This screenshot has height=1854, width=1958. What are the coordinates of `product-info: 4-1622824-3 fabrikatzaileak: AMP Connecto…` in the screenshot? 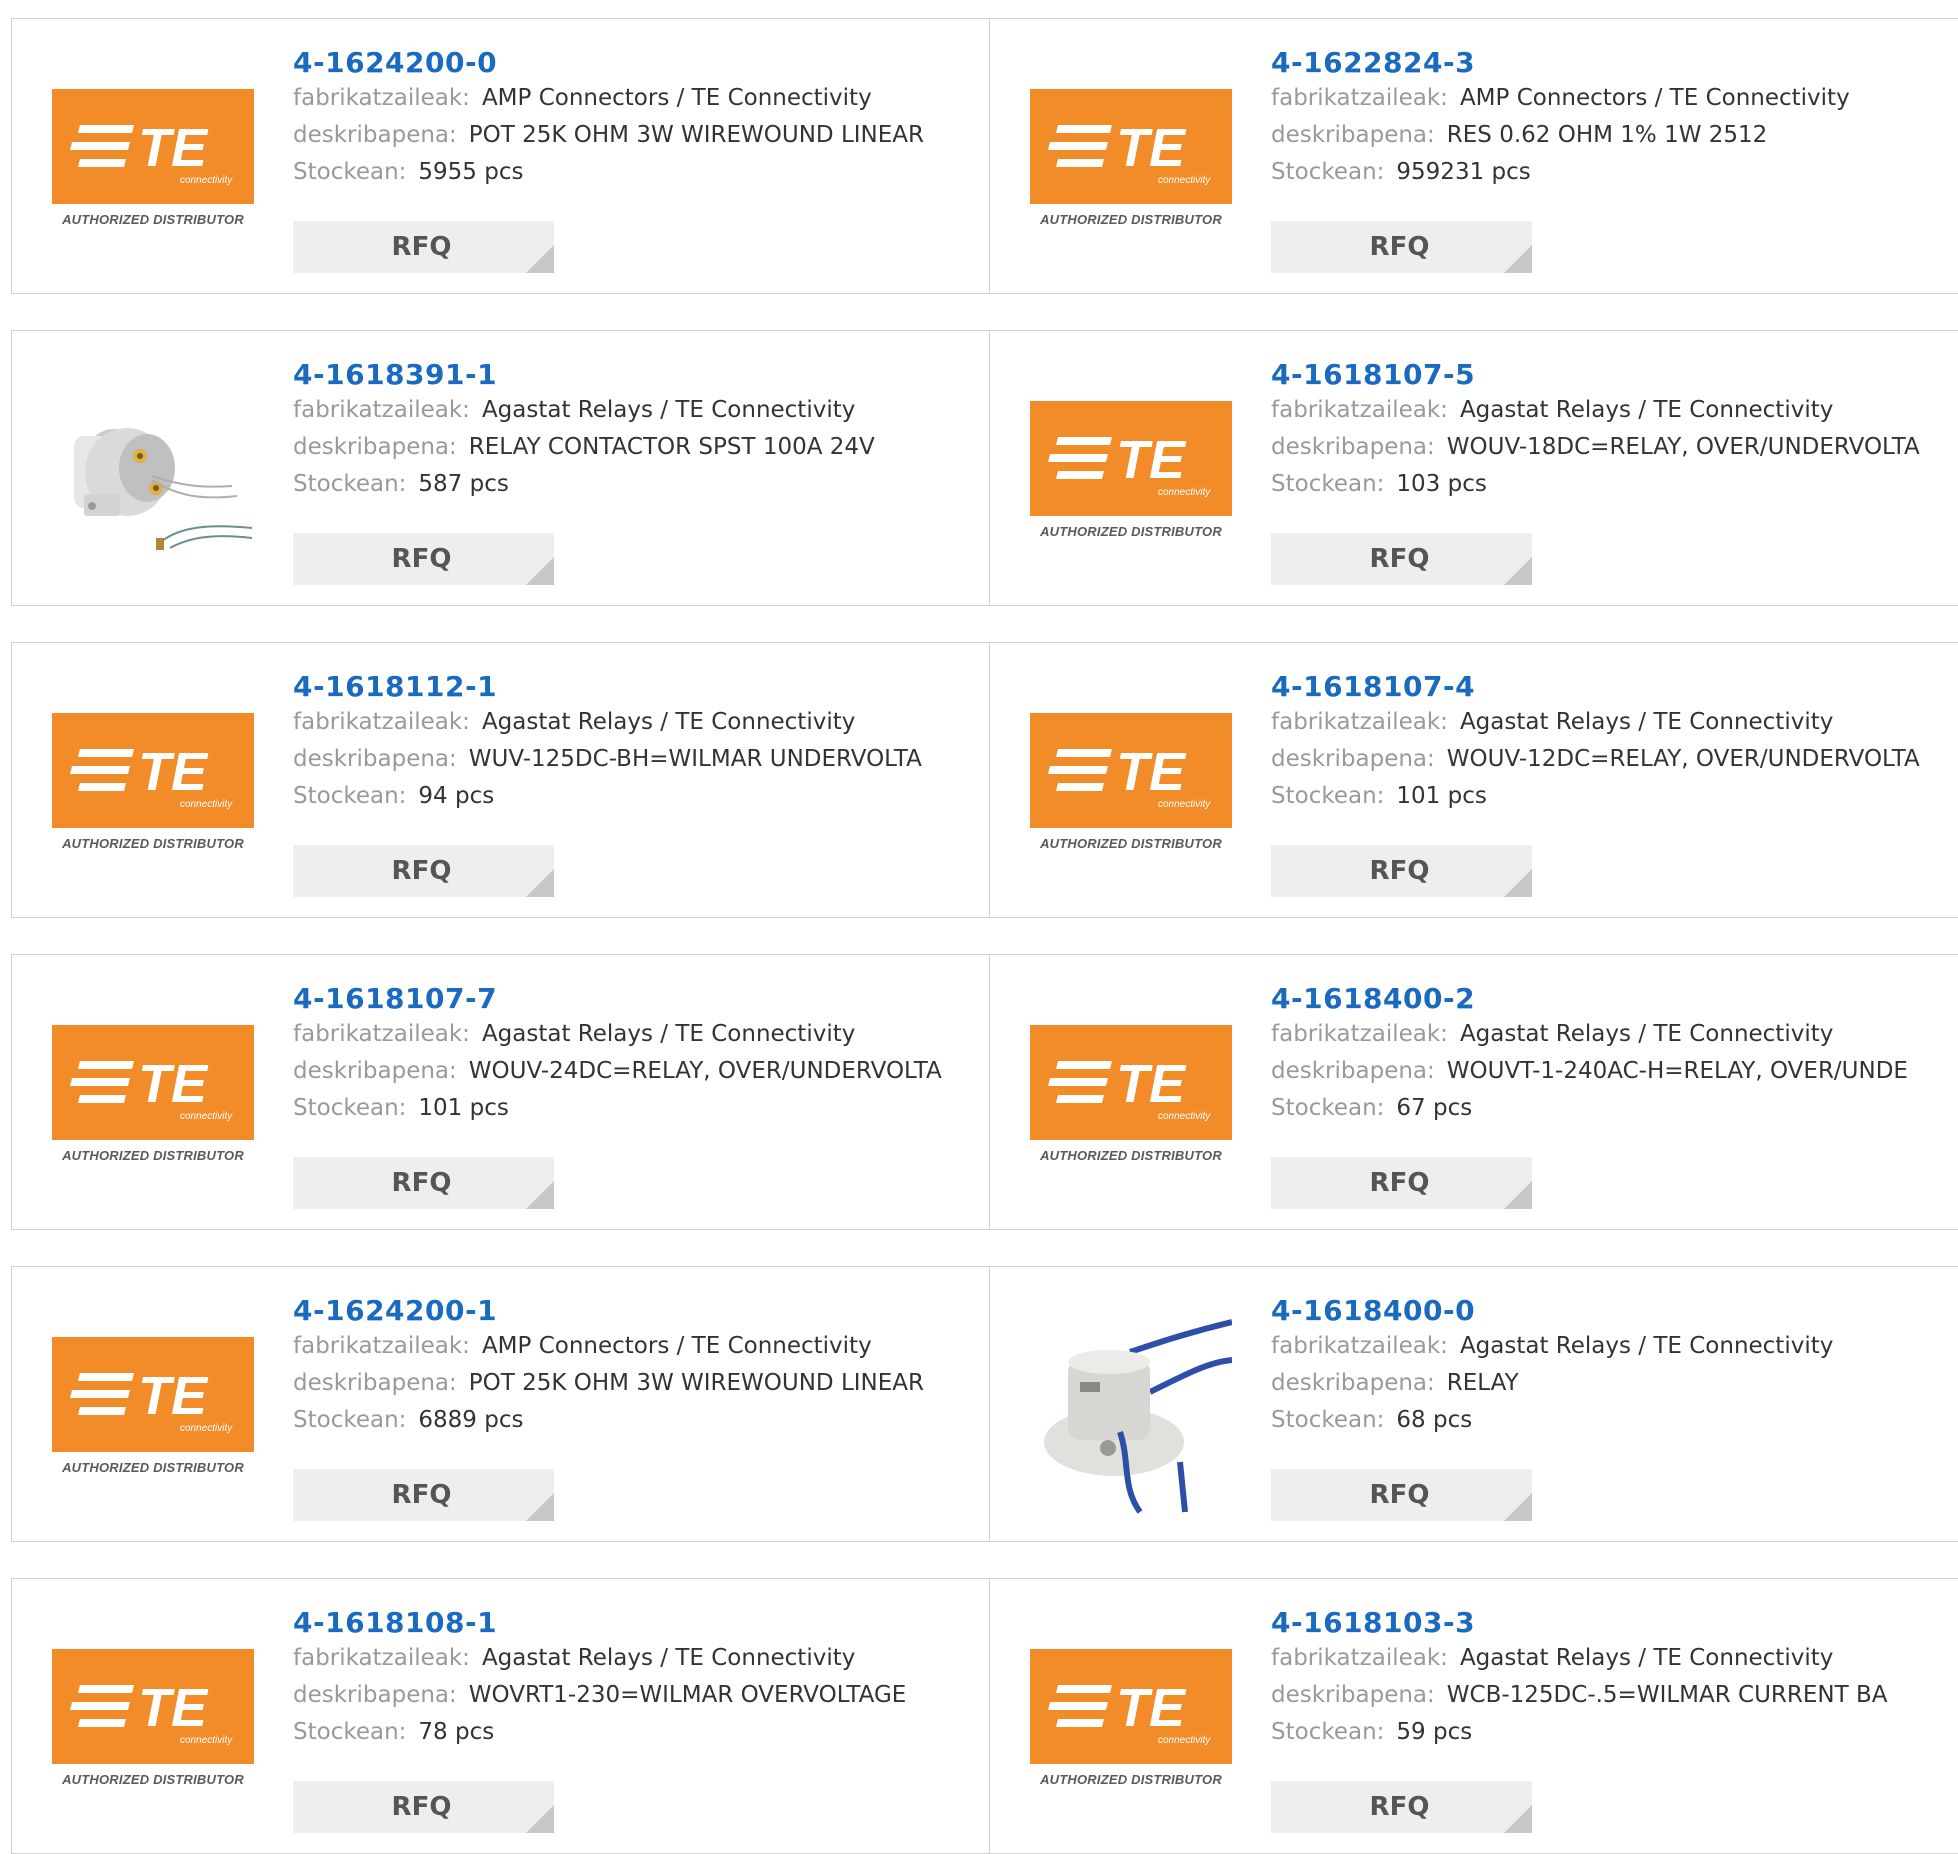 It's located at (1614, 118).